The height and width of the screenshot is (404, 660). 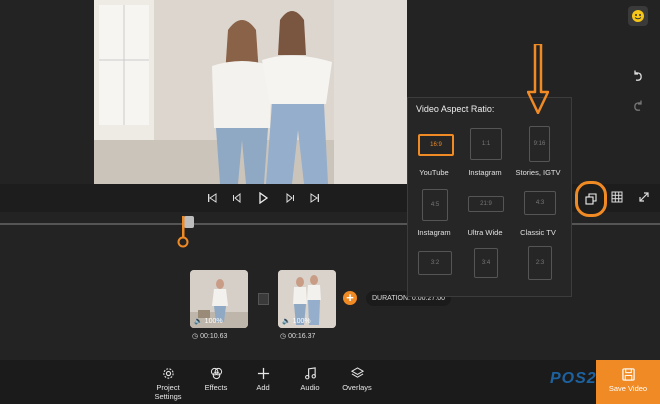 I want to click on ratio-value: 1:1, so click(x=486, y=144).